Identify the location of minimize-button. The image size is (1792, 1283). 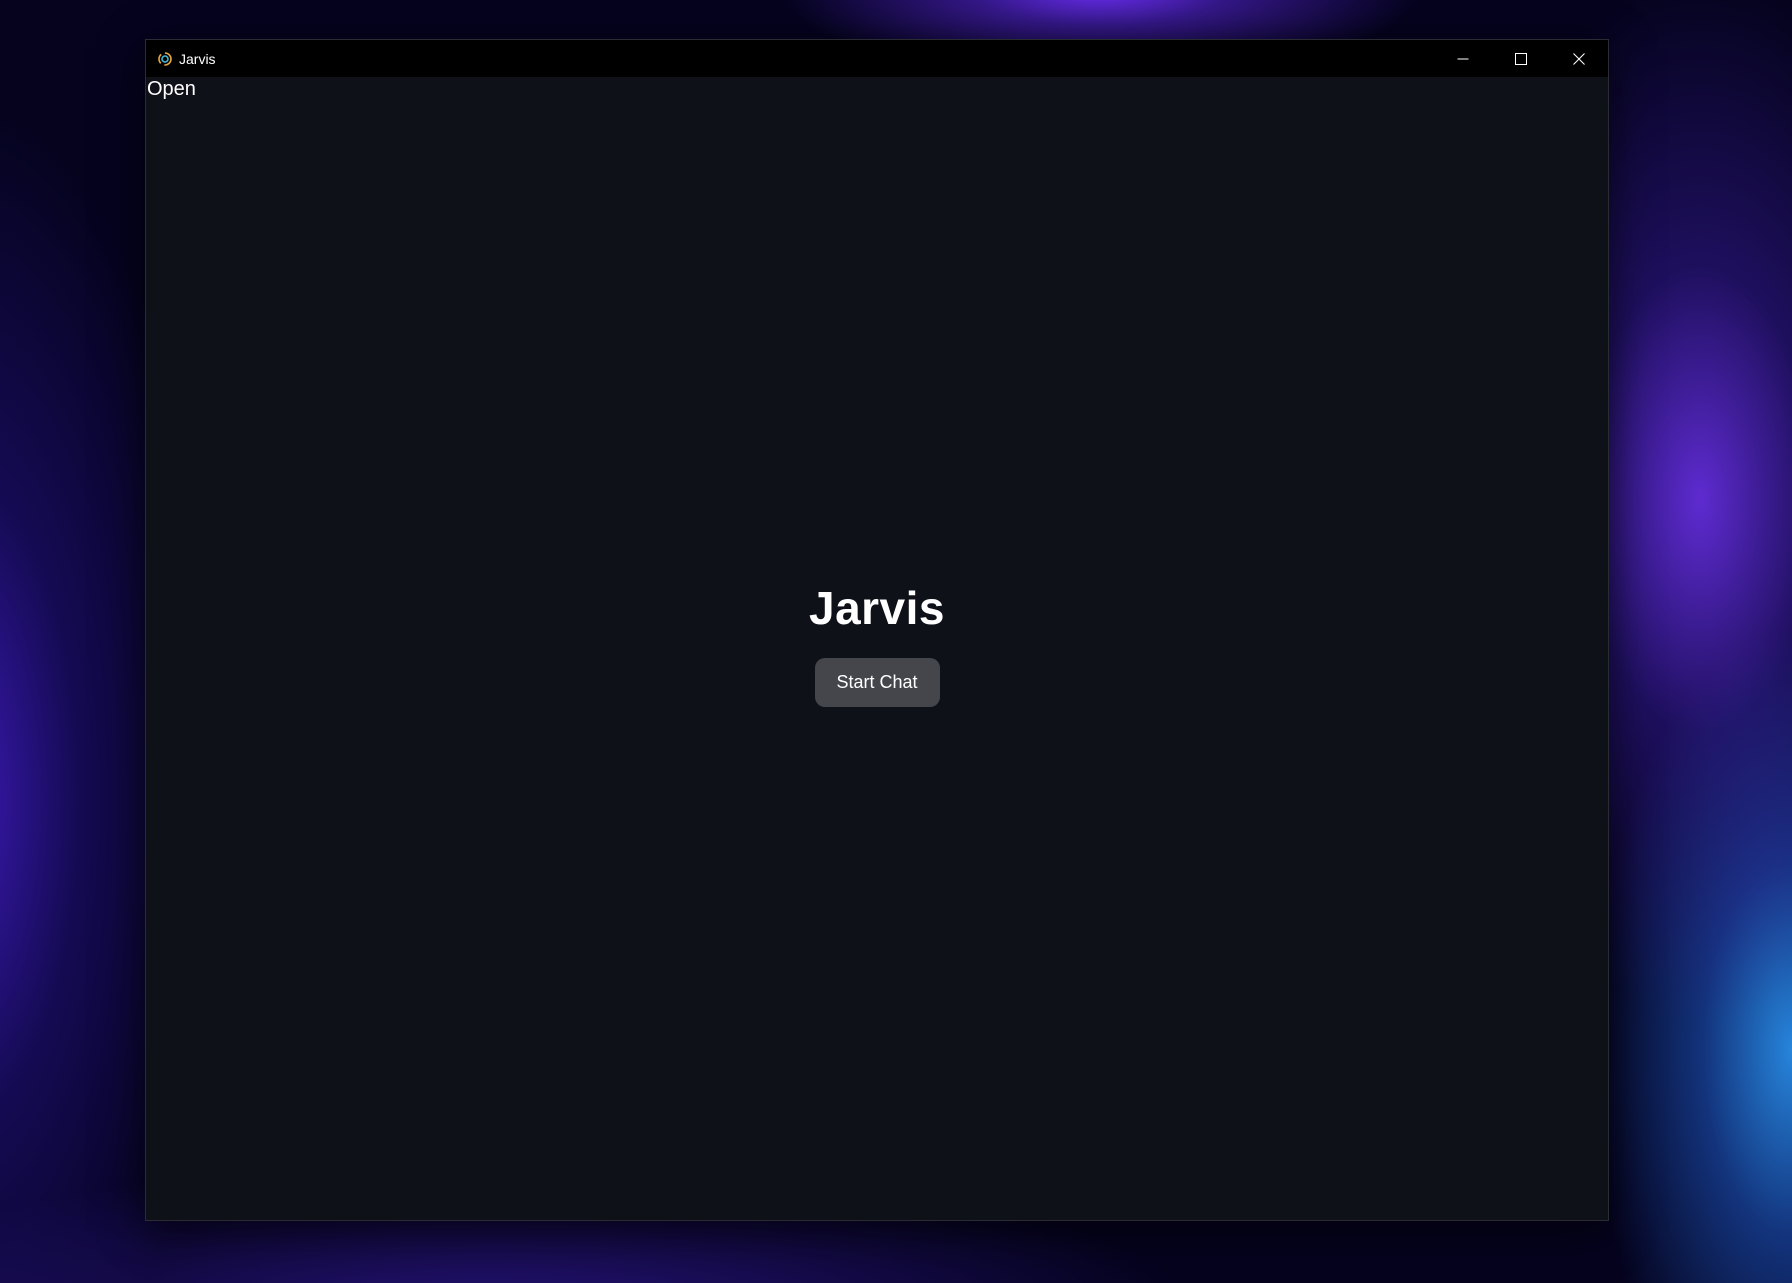
(1463, 58).